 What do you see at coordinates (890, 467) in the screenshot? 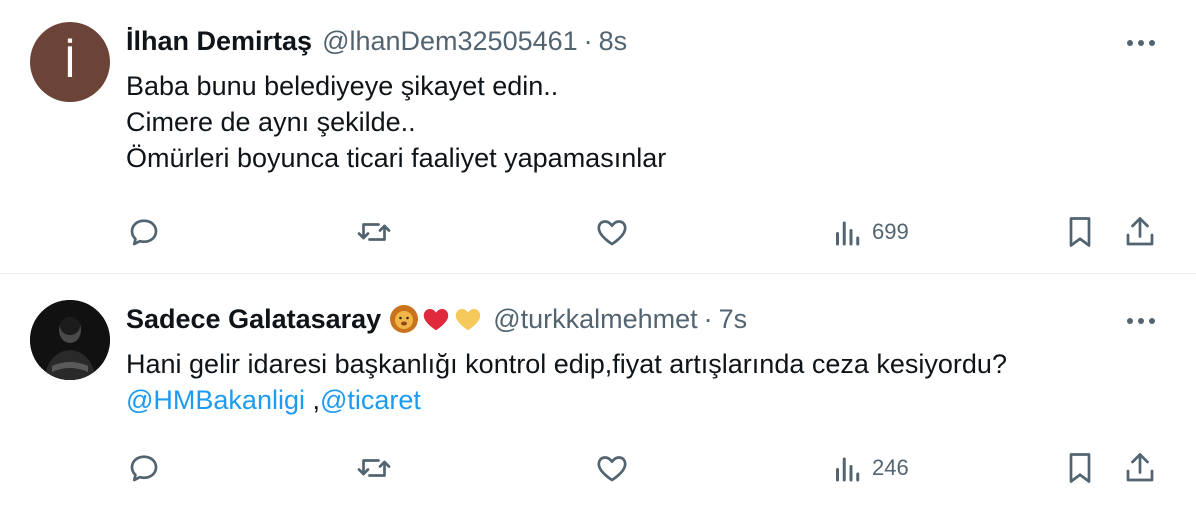
I see `views-count: 246` at bounding box center [890, 467].